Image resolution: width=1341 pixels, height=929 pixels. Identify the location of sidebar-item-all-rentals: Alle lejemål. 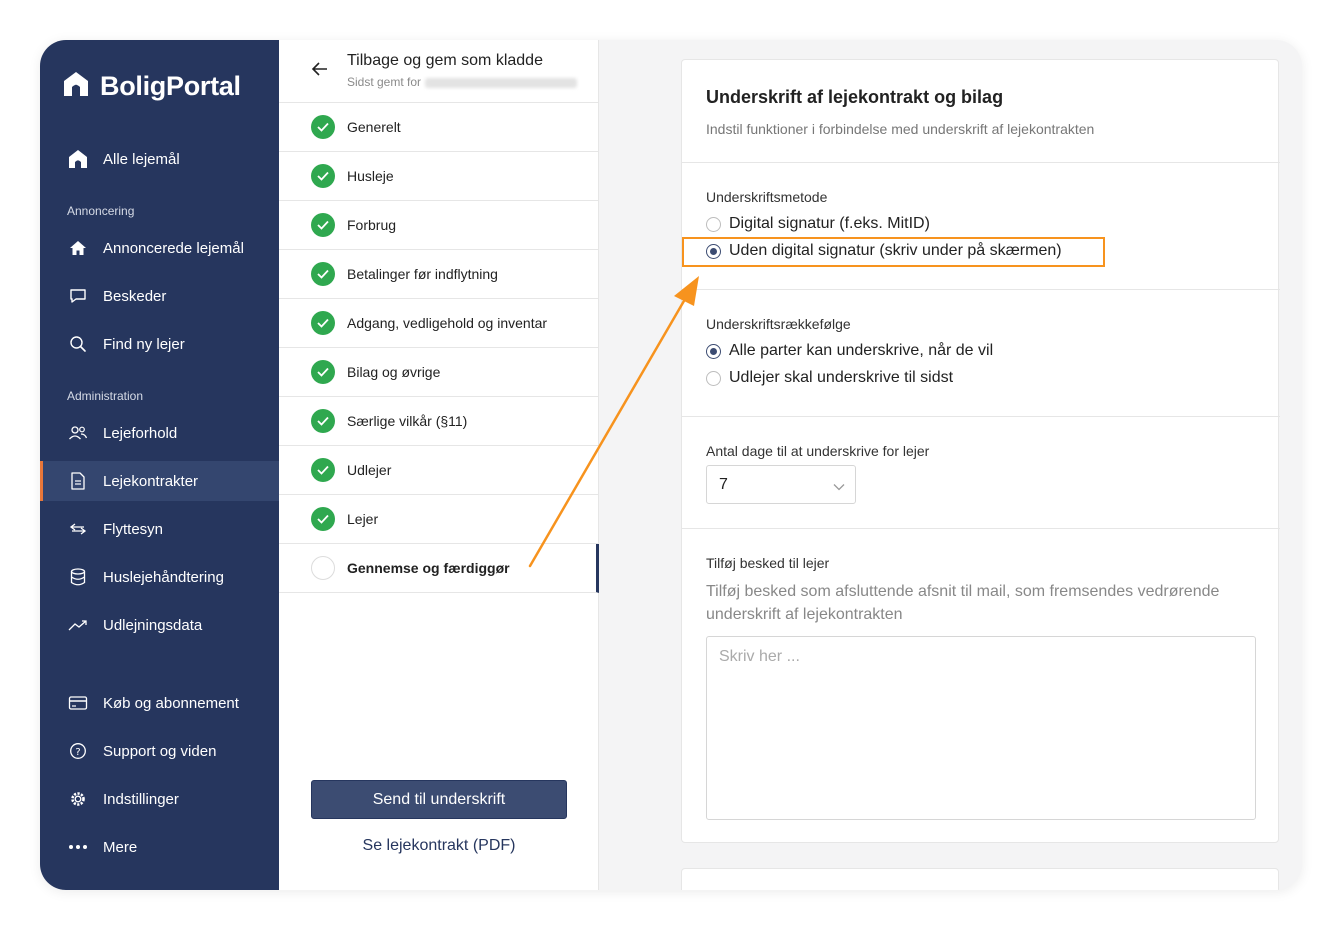
(159, 159).